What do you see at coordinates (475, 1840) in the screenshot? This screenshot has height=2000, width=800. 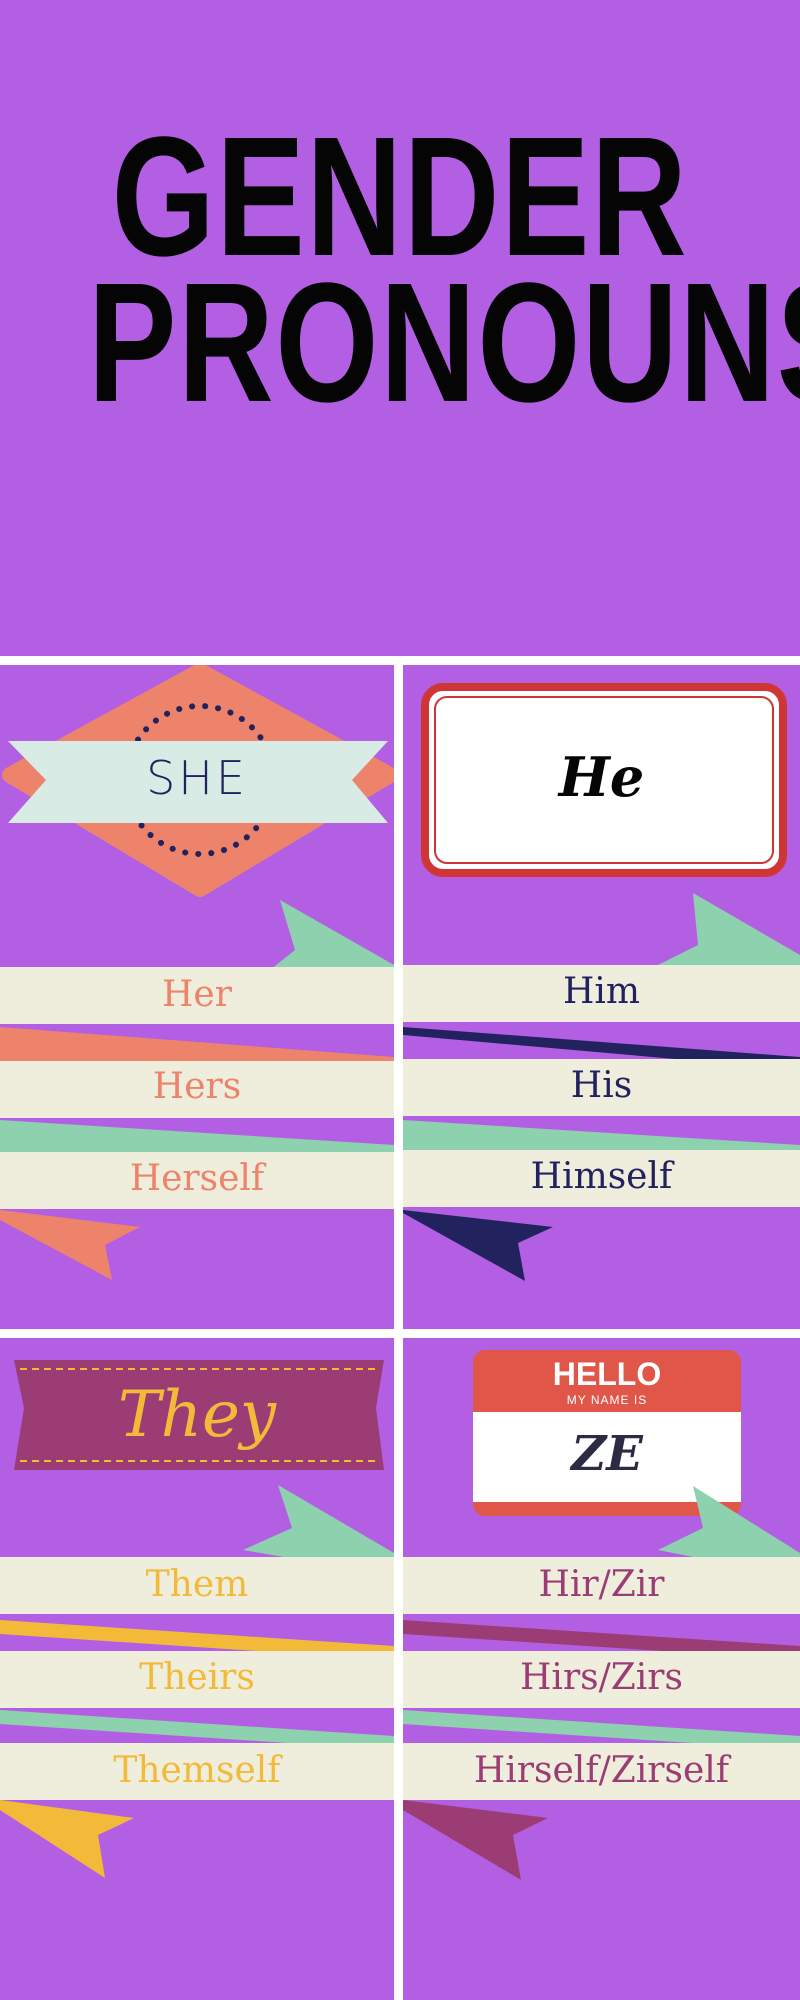 I see `plum-tail-icon` at bounding box center [475, 1840].